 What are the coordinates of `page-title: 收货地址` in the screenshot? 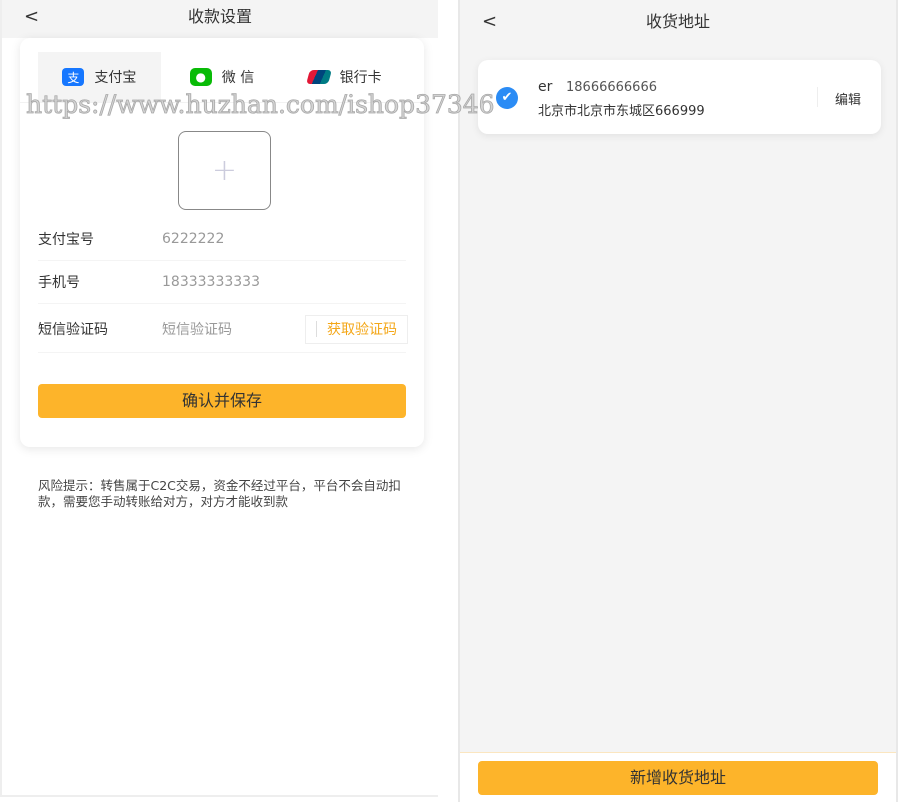 It's located at (677, 21).